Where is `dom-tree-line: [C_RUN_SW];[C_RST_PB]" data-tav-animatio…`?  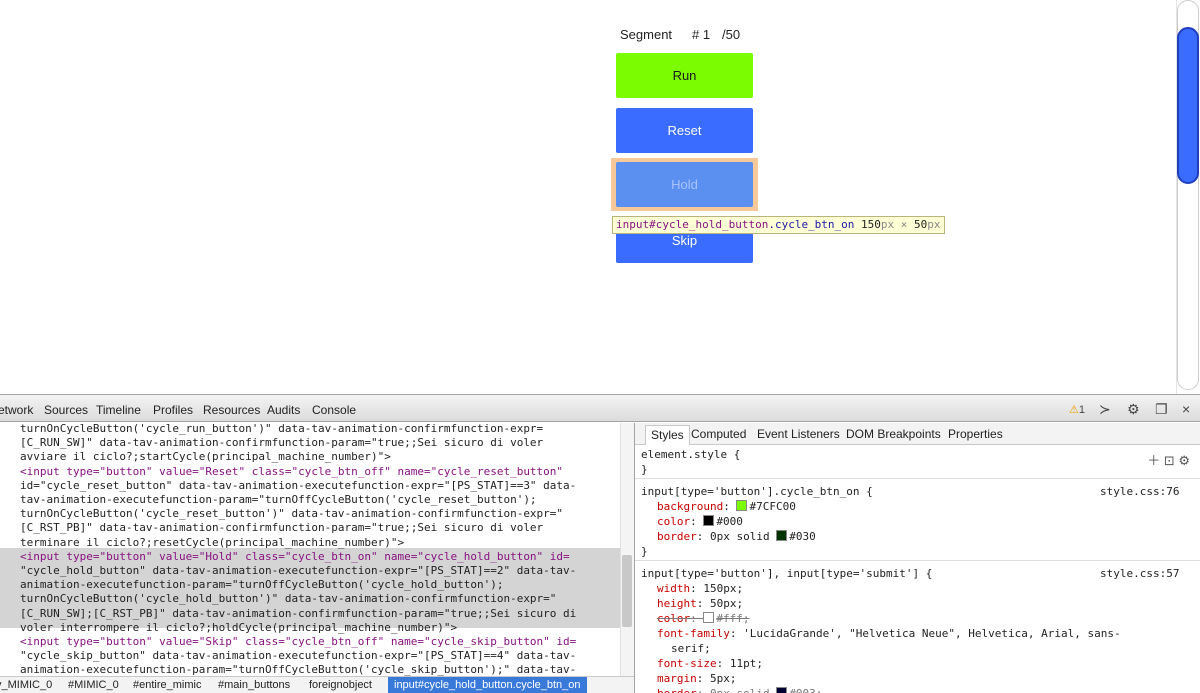 dom-tree-line: [C_RUN_SW];[C_RST_PB]" data-tav-animatio… is located at coordinates (315, 614).